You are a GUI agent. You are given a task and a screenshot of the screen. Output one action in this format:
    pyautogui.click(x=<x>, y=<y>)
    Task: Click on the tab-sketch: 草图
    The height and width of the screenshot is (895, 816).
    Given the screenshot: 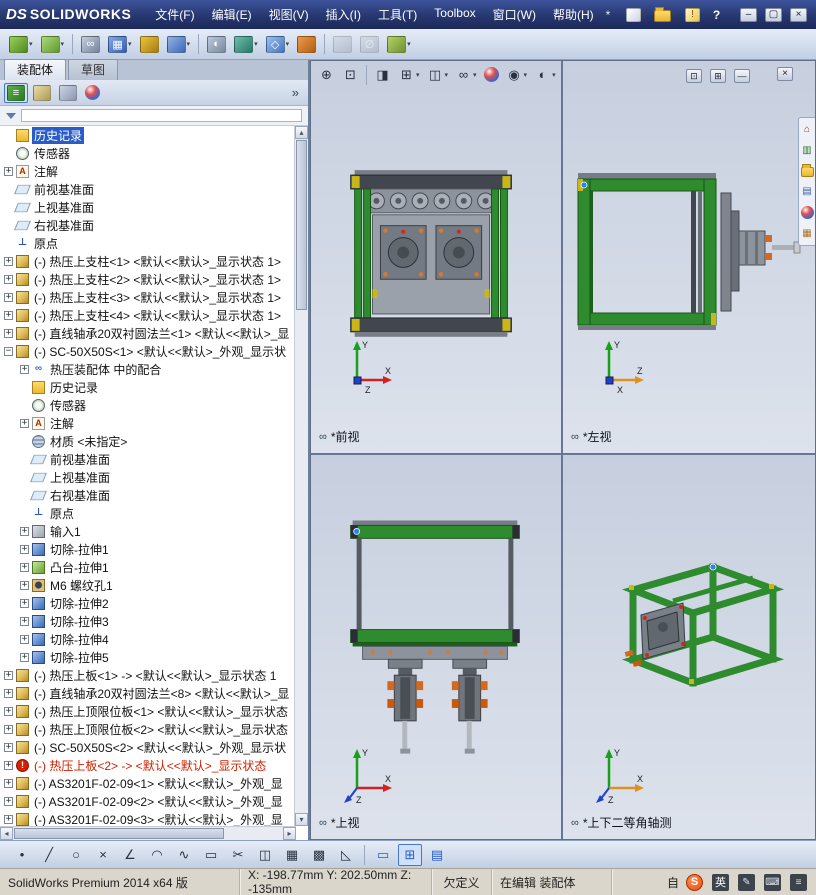 What is the action you would take?
    pyautogui.click(x=93, y=69)
    